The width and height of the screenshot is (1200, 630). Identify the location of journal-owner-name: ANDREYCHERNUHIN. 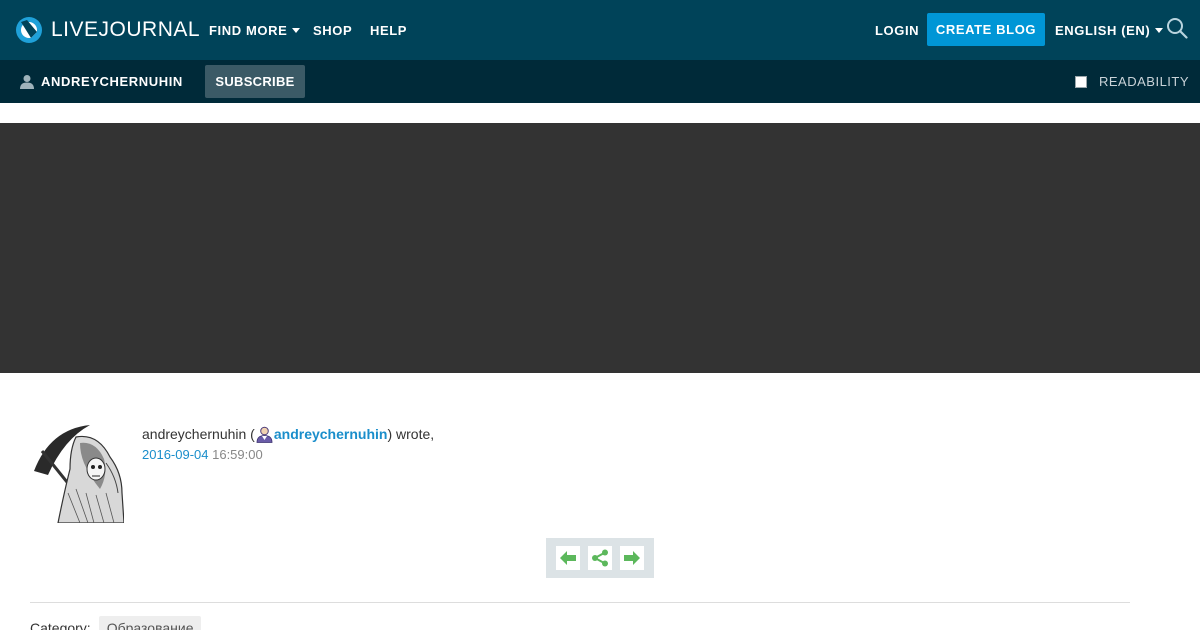
(112, 81).